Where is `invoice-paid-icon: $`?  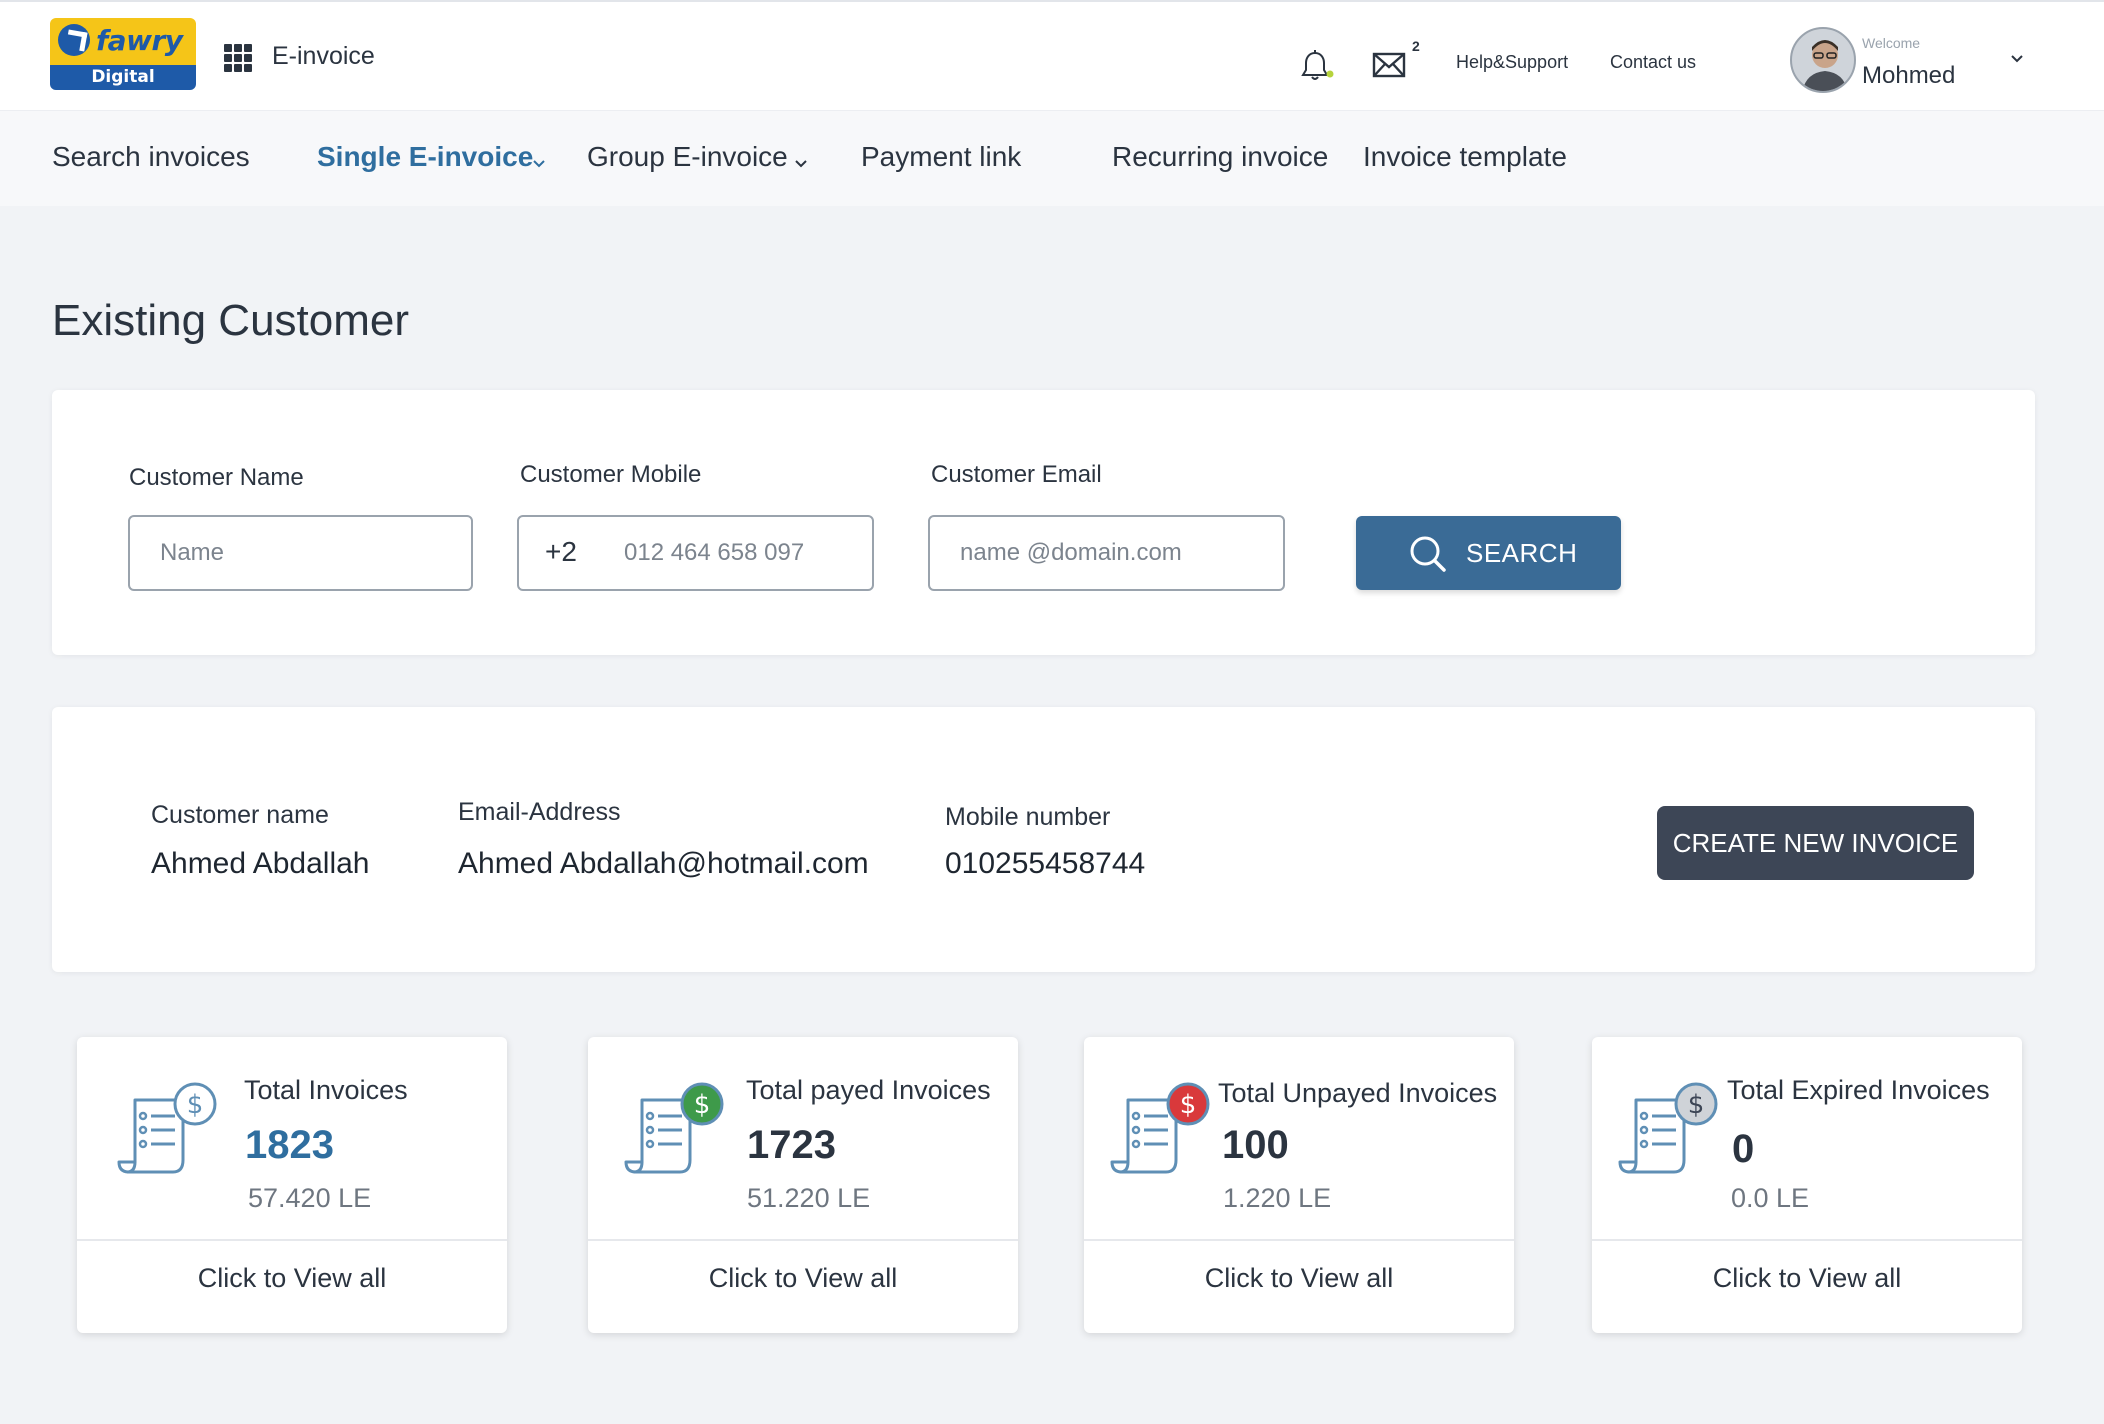 invoice-paid-icon: $ is located at coordinates (674, 1128).